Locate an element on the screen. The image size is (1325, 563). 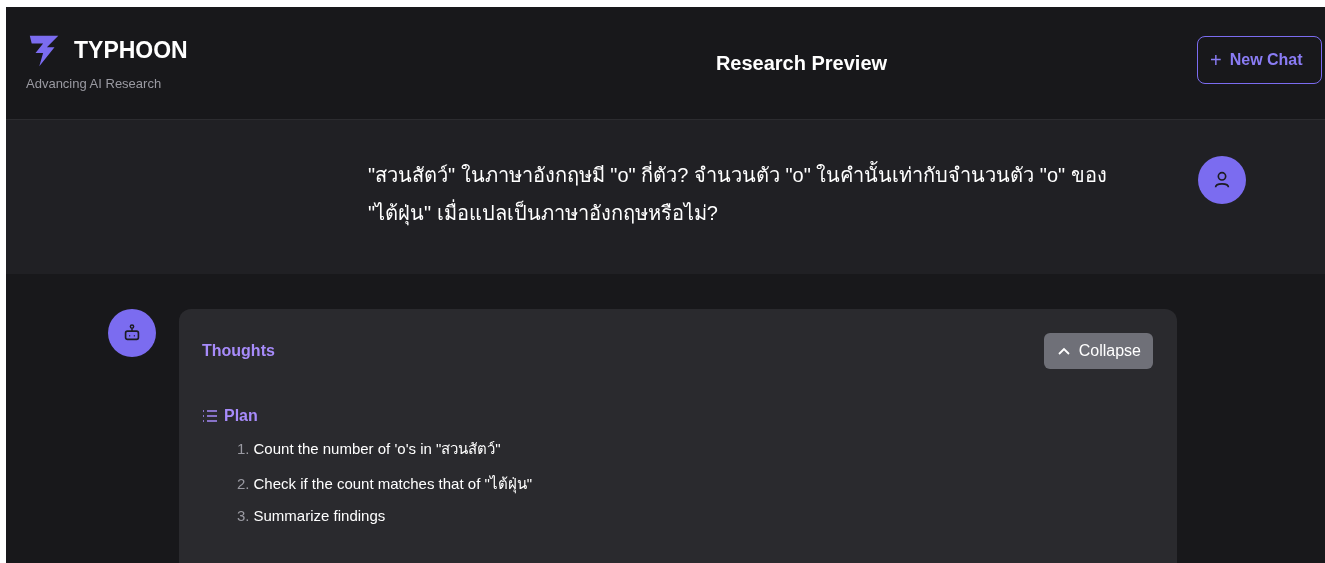
plan-step: Check if the count matches that of "ไต้ฝุ่น" is located at coordinates (393, 484).